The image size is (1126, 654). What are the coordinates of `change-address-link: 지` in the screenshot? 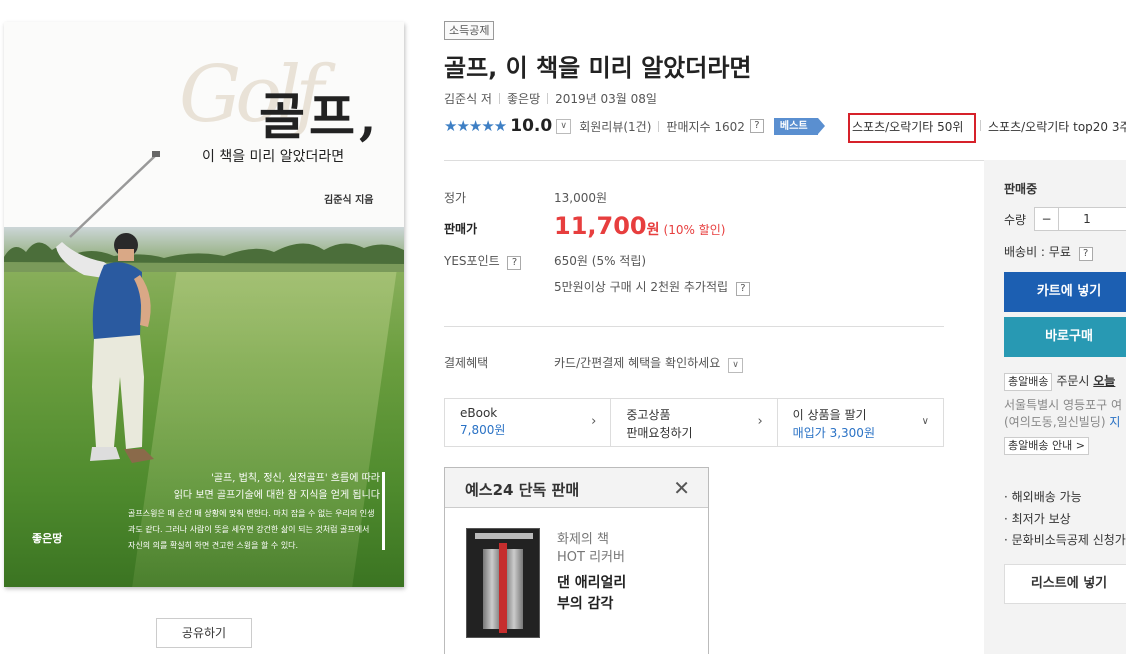 It's located at (1114, 422).